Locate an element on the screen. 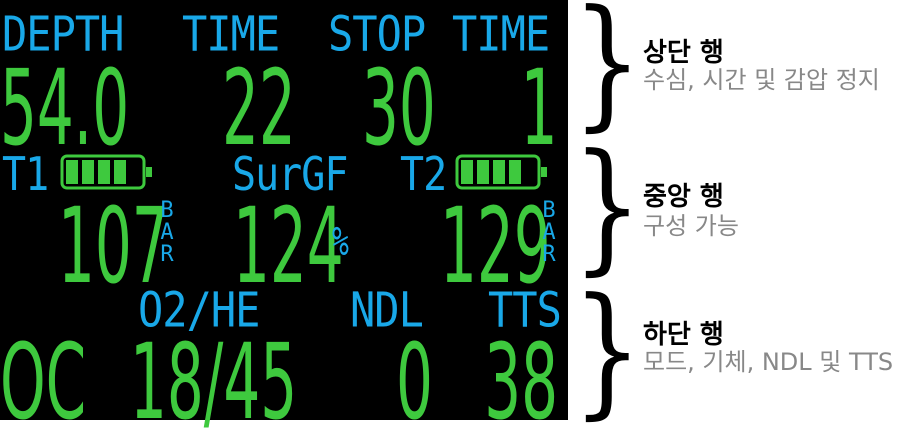 The height and width of the screenshot is (443, 909). bottom-row-description: 모드, 기체, NDL 및 TTS is located at coordinates (768, 362).